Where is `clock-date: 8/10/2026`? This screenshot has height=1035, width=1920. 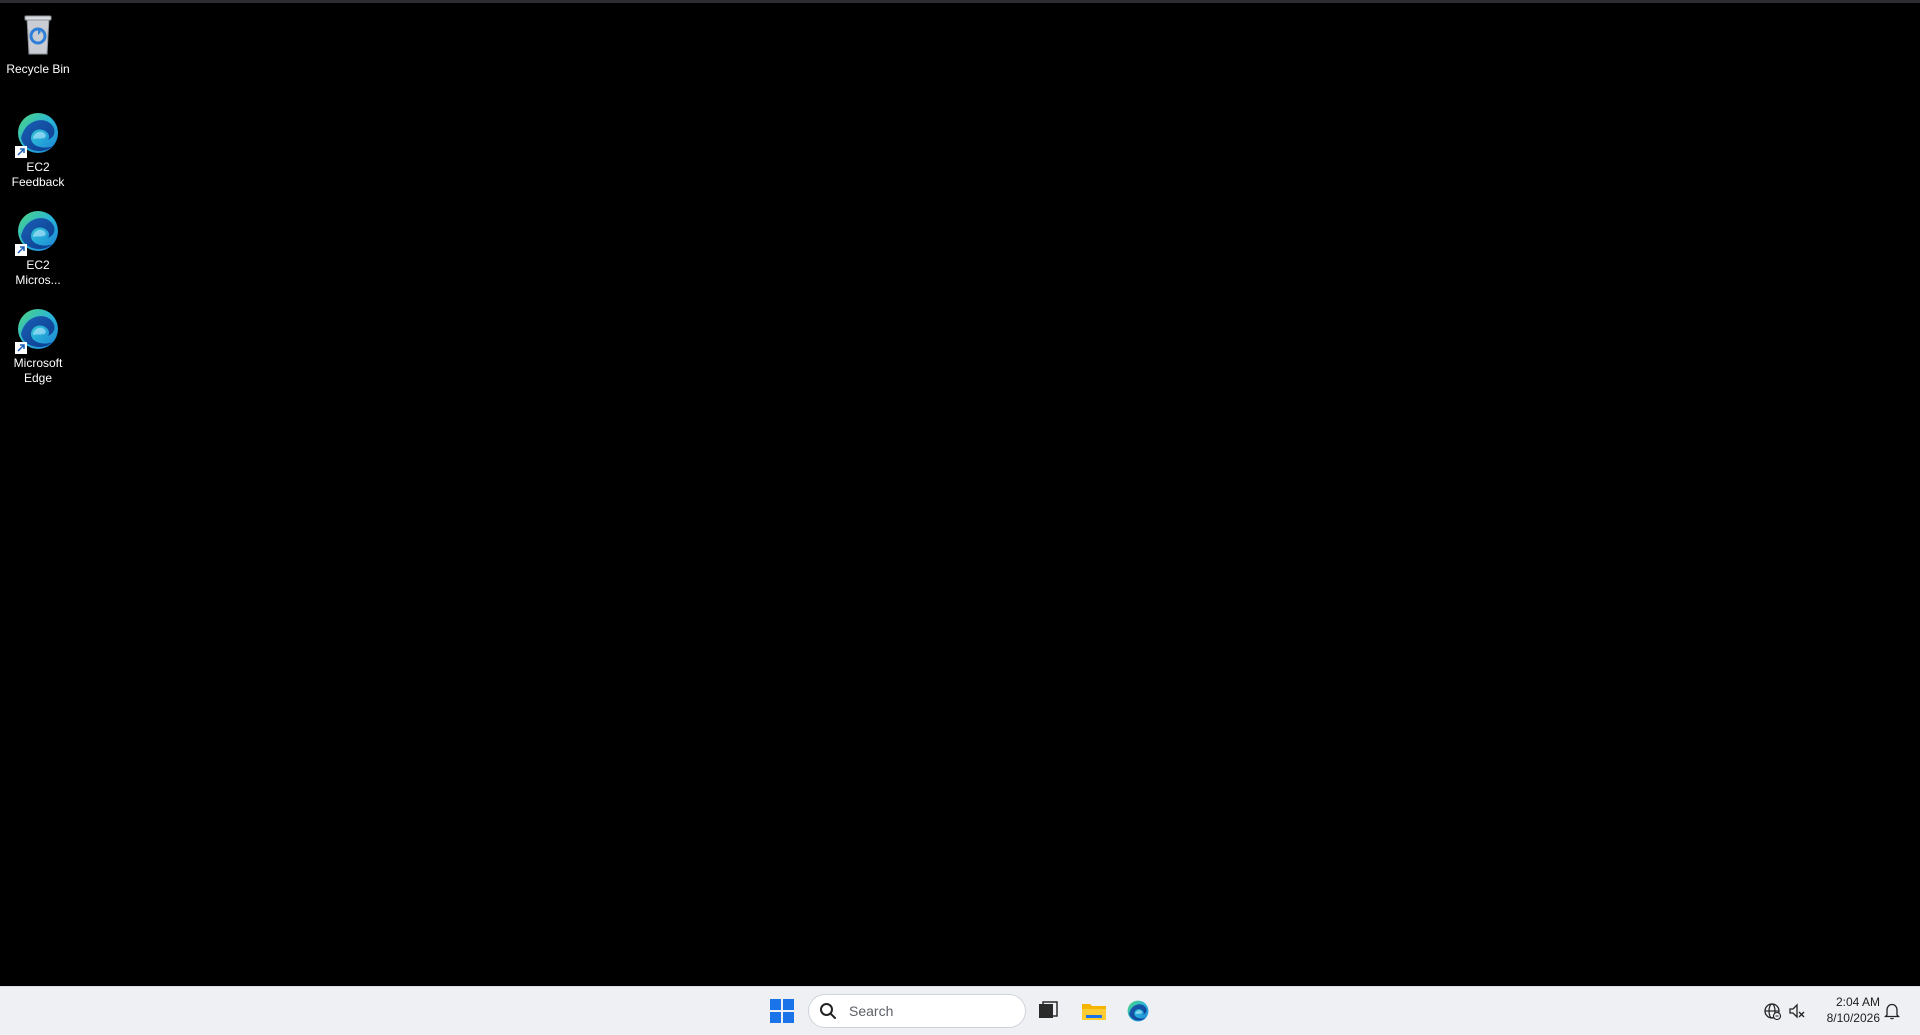
clock-date: 8/10/2026 is located at coordinates (1853, 1018).